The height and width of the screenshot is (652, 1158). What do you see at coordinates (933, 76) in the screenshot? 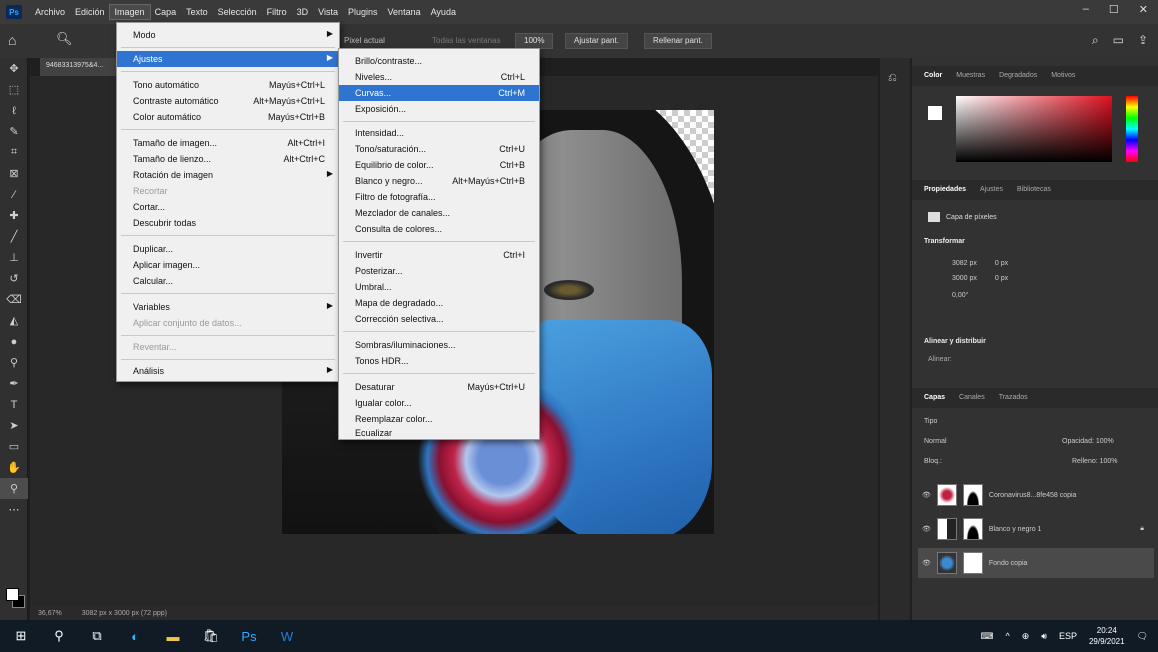
I see `tab-color: Color` at bounding box center [933, 76].